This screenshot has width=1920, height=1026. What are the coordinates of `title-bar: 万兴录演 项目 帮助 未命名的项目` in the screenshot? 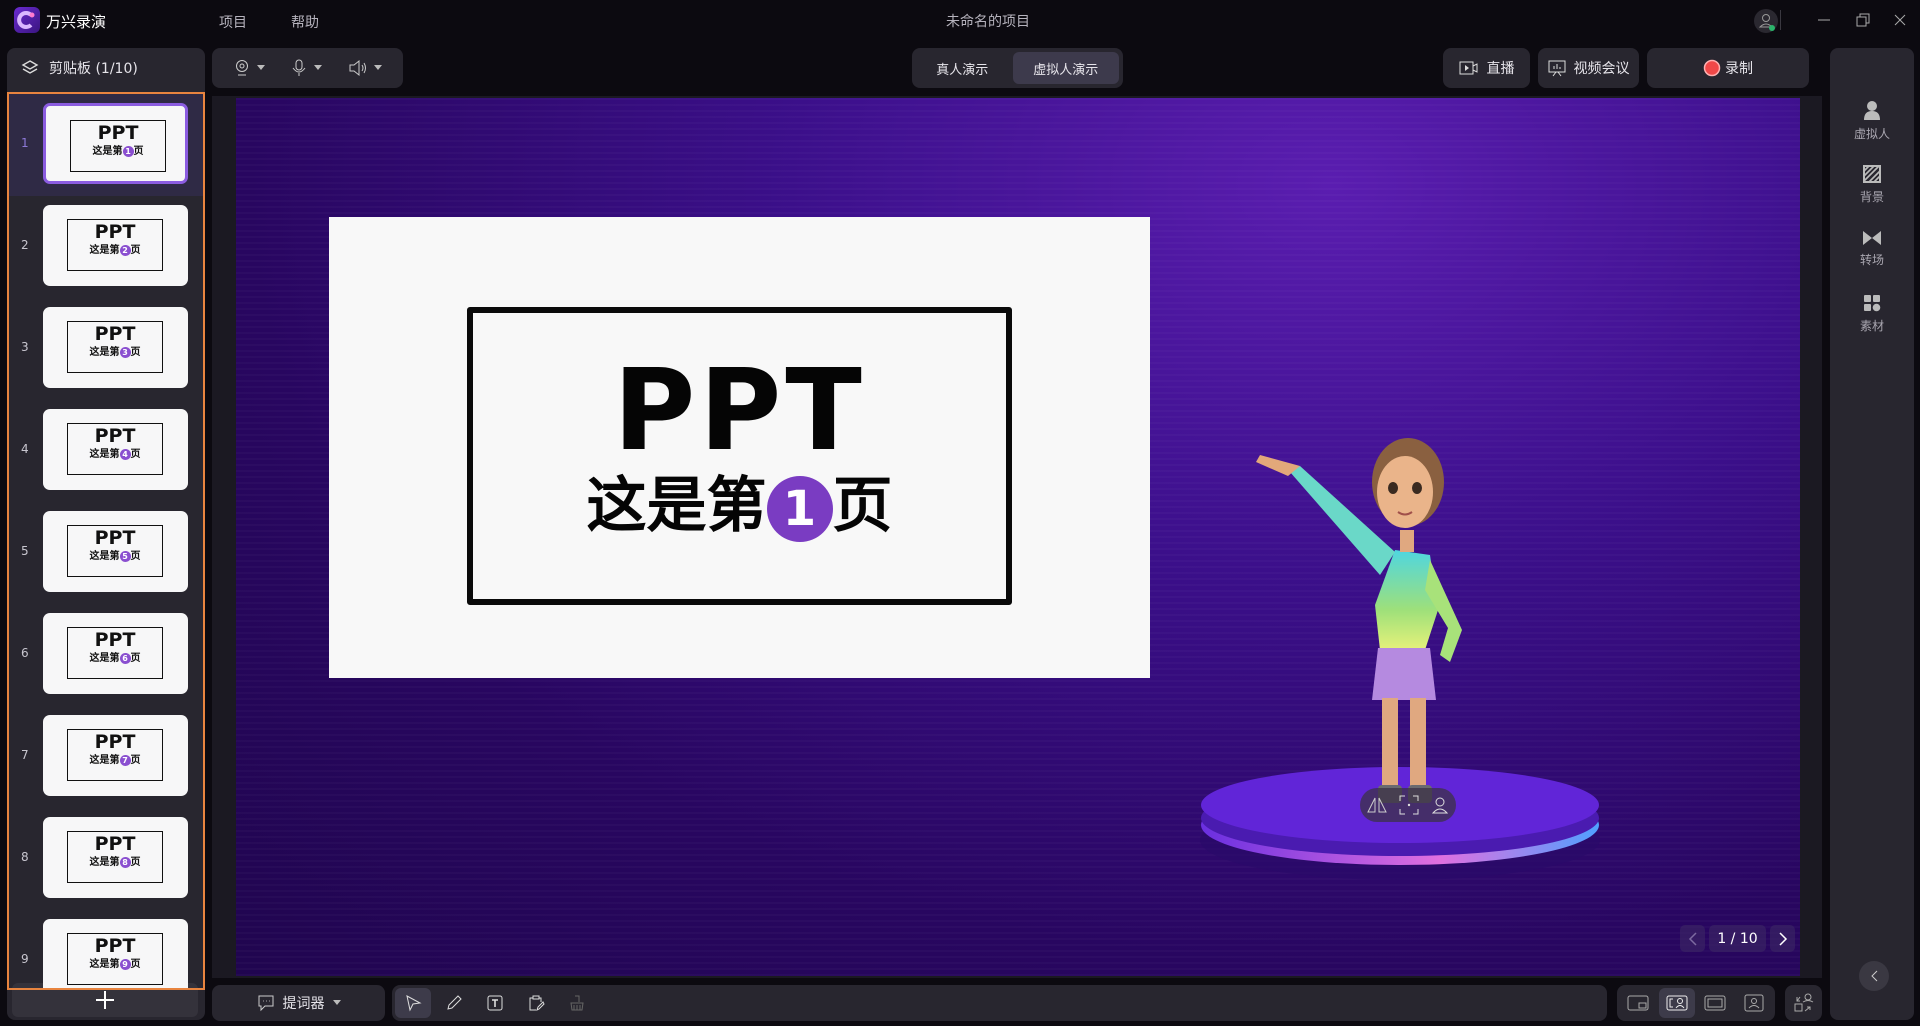 It's located at (960, 21).